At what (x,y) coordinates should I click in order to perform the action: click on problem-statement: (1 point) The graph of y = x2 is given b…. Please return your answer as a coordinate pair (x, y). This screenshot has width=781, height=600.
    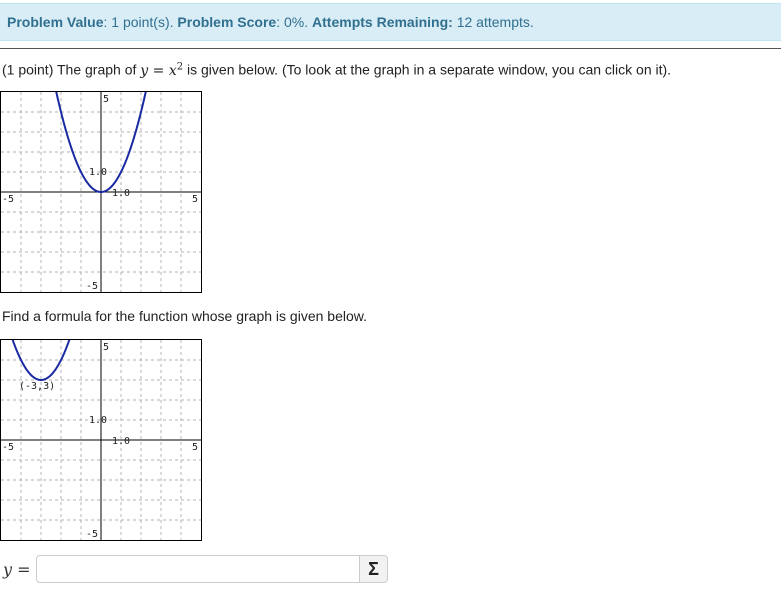
    Looking at the image, I should click on (336, 70).